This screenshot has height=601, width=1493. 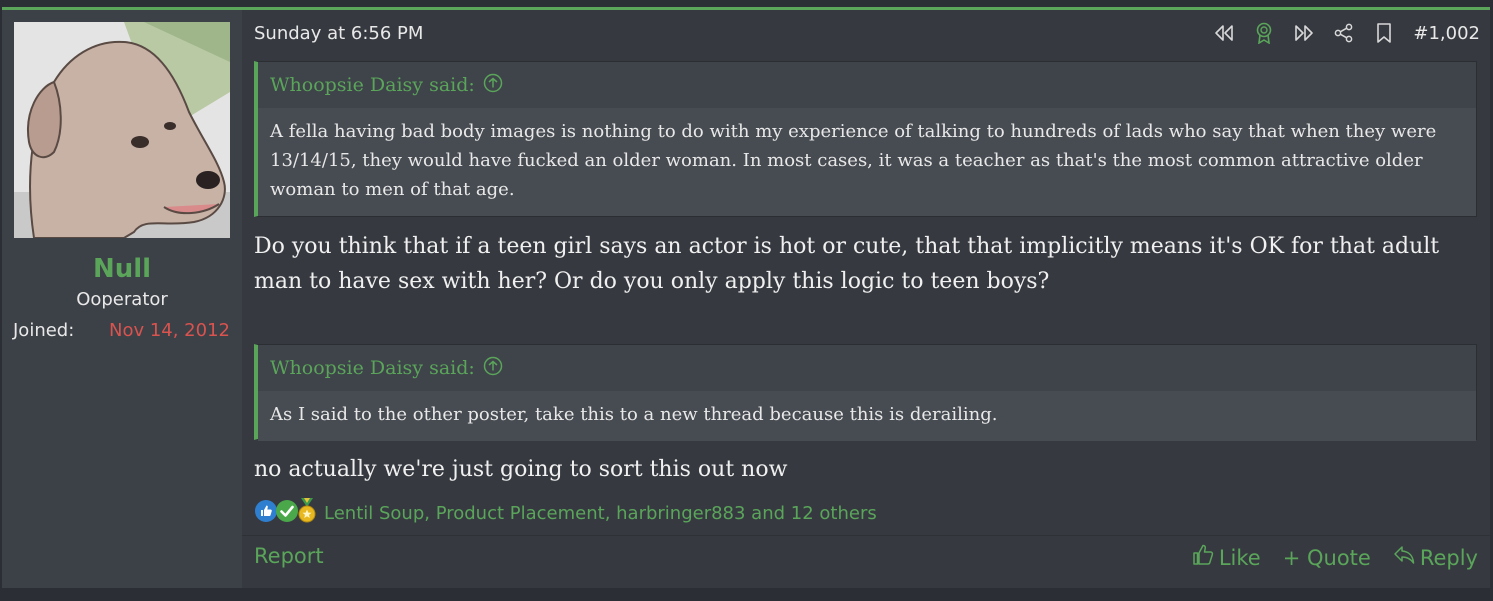 What do you see at coordinates (289, 556) in the screenshot?
I see `report-link: Report` at bounding box center [289, 556].